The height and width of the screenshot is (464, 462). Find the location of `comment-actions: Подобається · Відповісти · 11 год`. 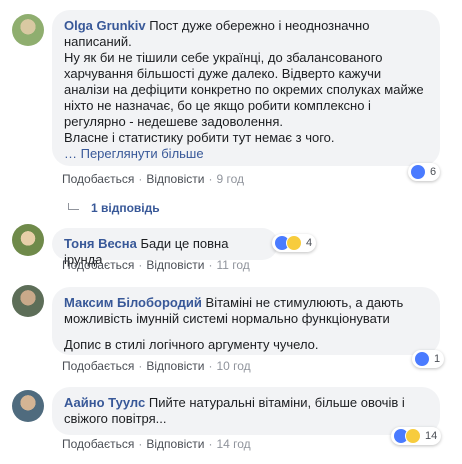

comment-actions: Подобається · Відповісти · 11 год is located at coordinates (156, 265).